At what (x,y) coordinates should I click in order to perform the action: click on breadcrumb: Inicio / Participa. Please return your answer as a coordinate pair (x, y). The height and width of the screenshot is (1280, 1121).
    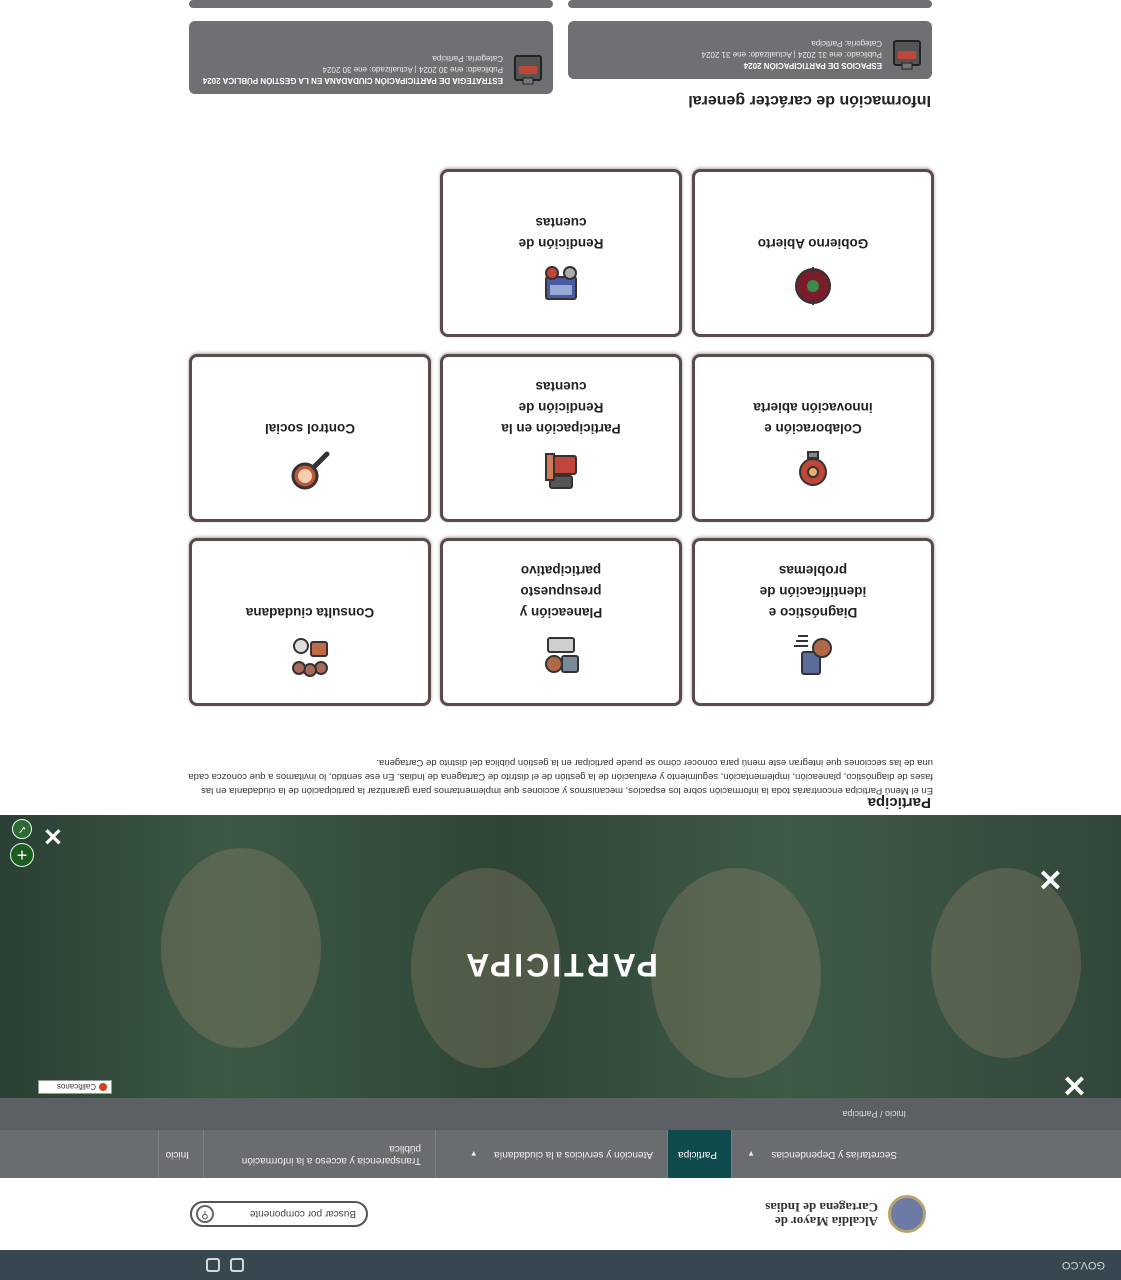
    Looking at the image, I should click on (560, 1114).